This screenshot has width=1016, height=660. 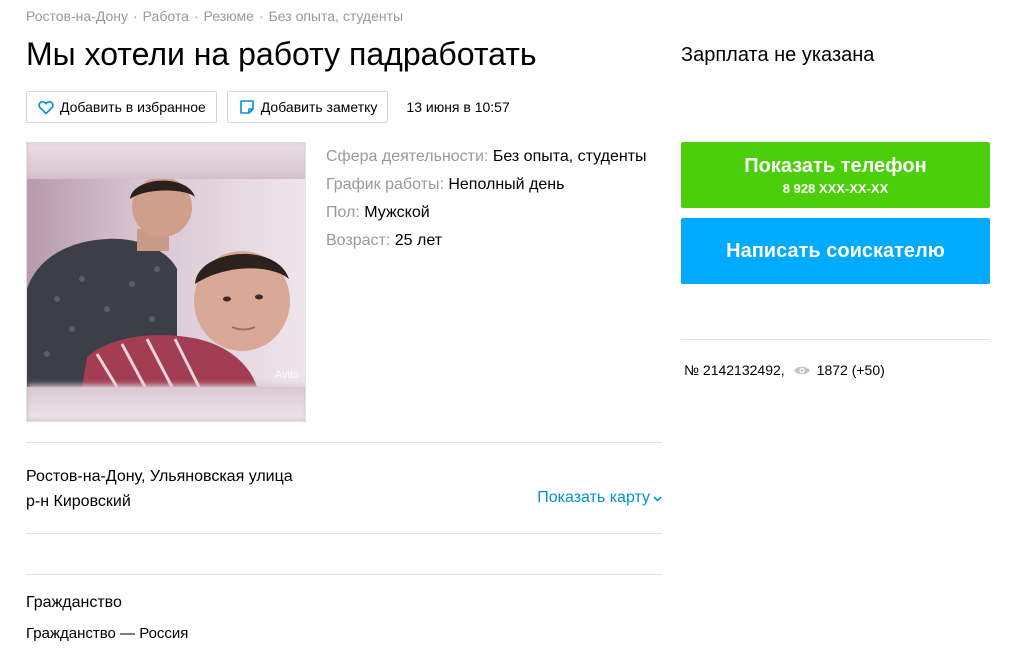 I want to click on param-value: Неполный день, so click(x=506, y=184).